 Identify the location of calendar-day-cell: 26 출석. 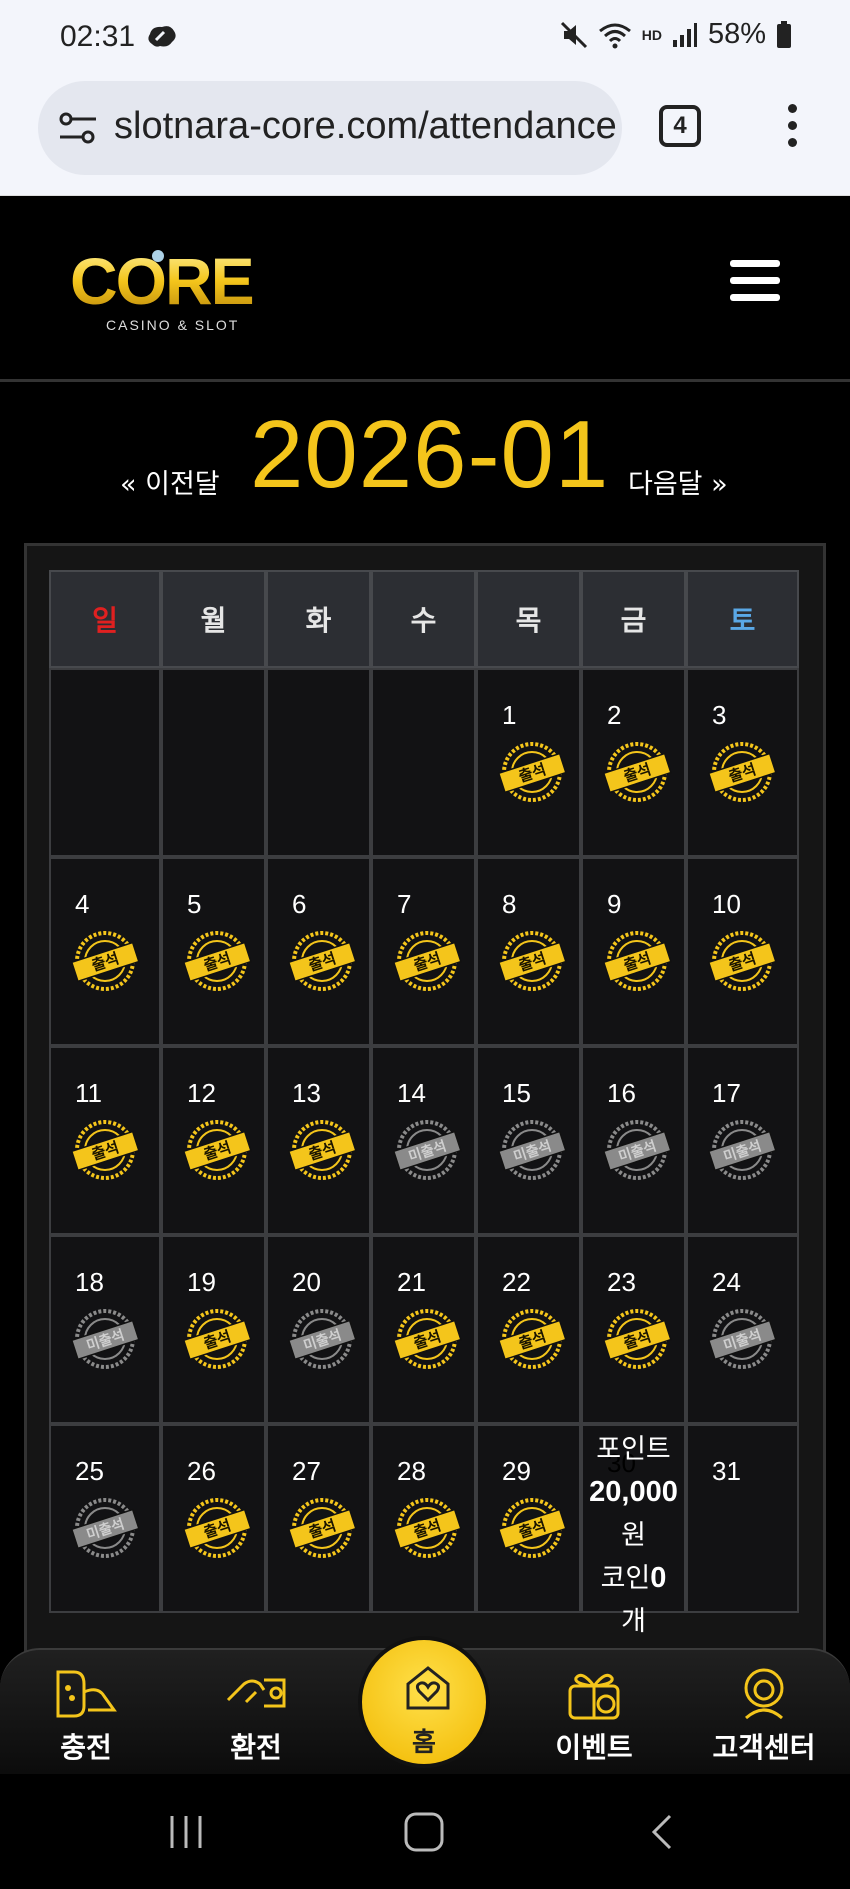
(213, 1518).